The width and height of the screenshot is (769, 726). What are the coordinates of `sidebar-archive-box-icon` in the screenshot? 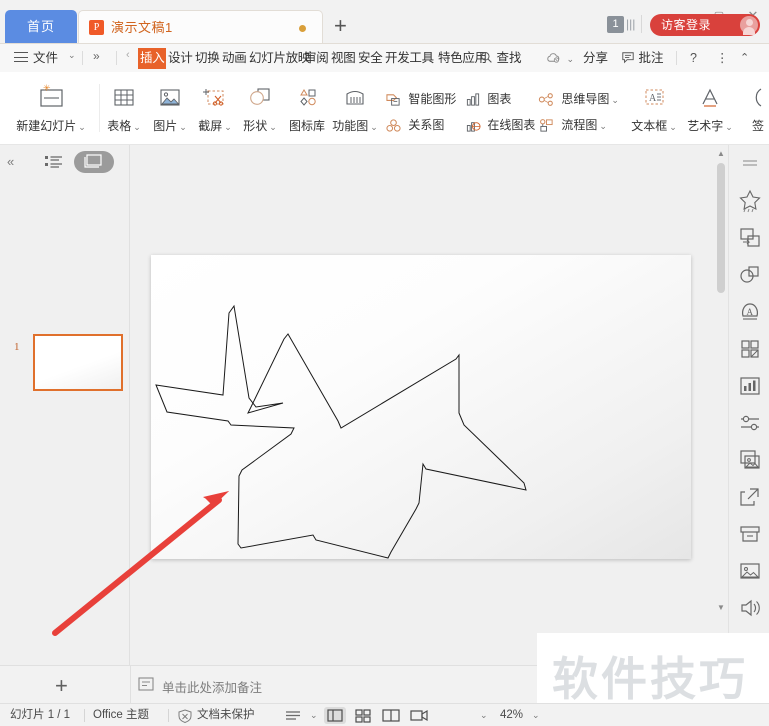 It's located at (750, 534).